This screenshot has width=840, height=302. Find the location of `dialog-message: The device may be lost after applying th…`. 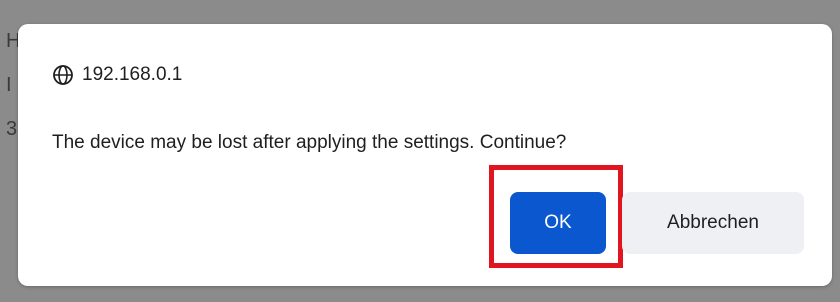

dialog-message: The device may be lost after applying th… is located at coordinates (309, 142).